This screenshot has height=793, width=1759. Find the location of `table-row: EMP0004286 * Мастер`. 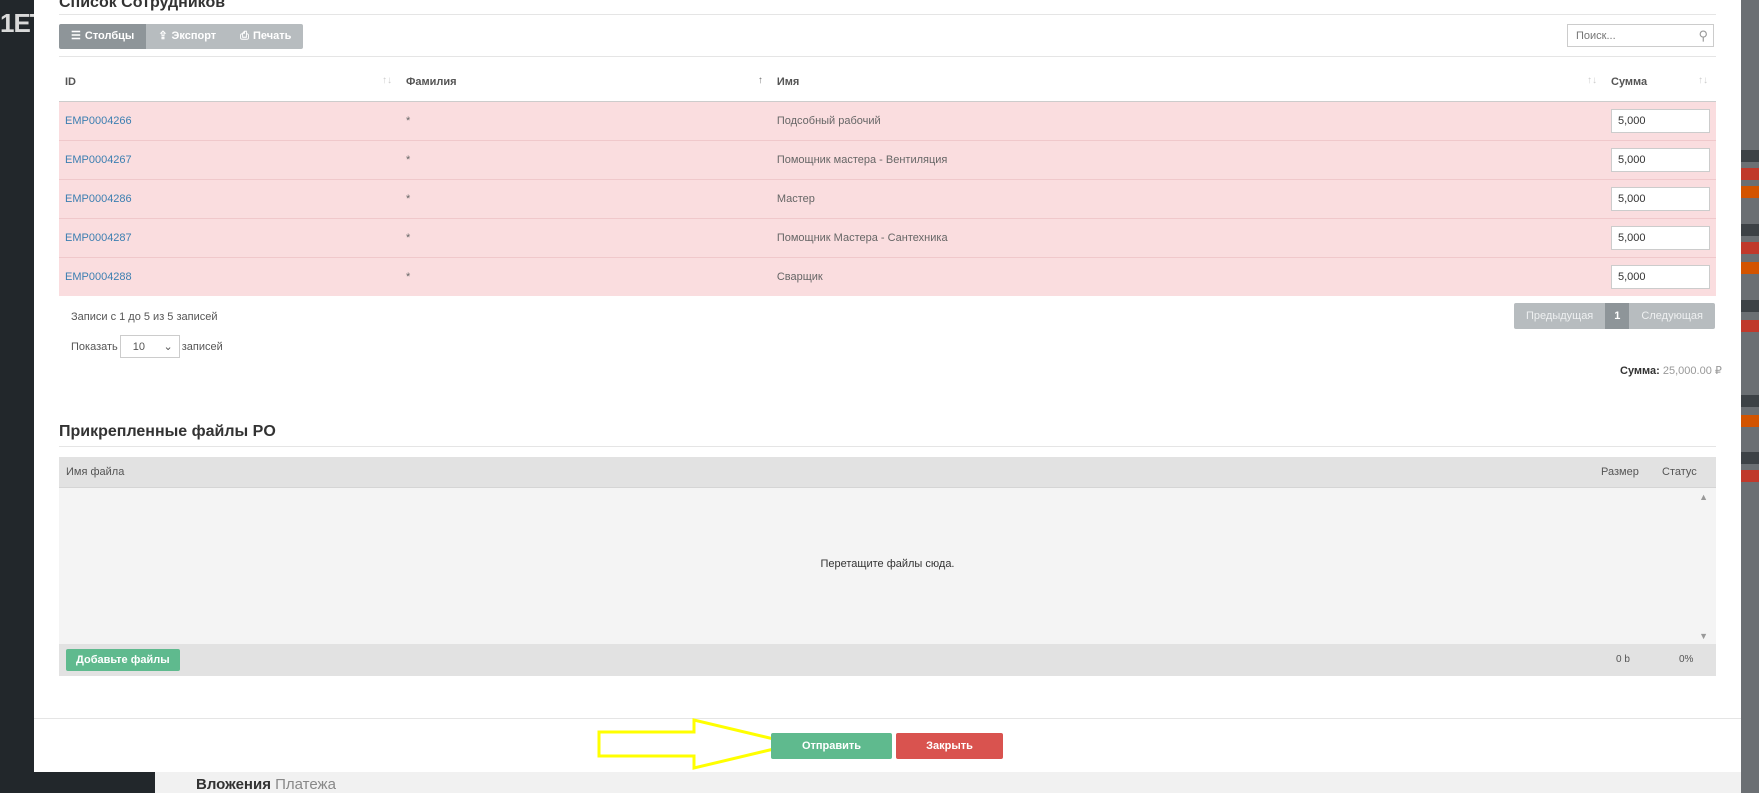

table-row: EMP0004286 * Мастер is located at coordinates (887, 199).